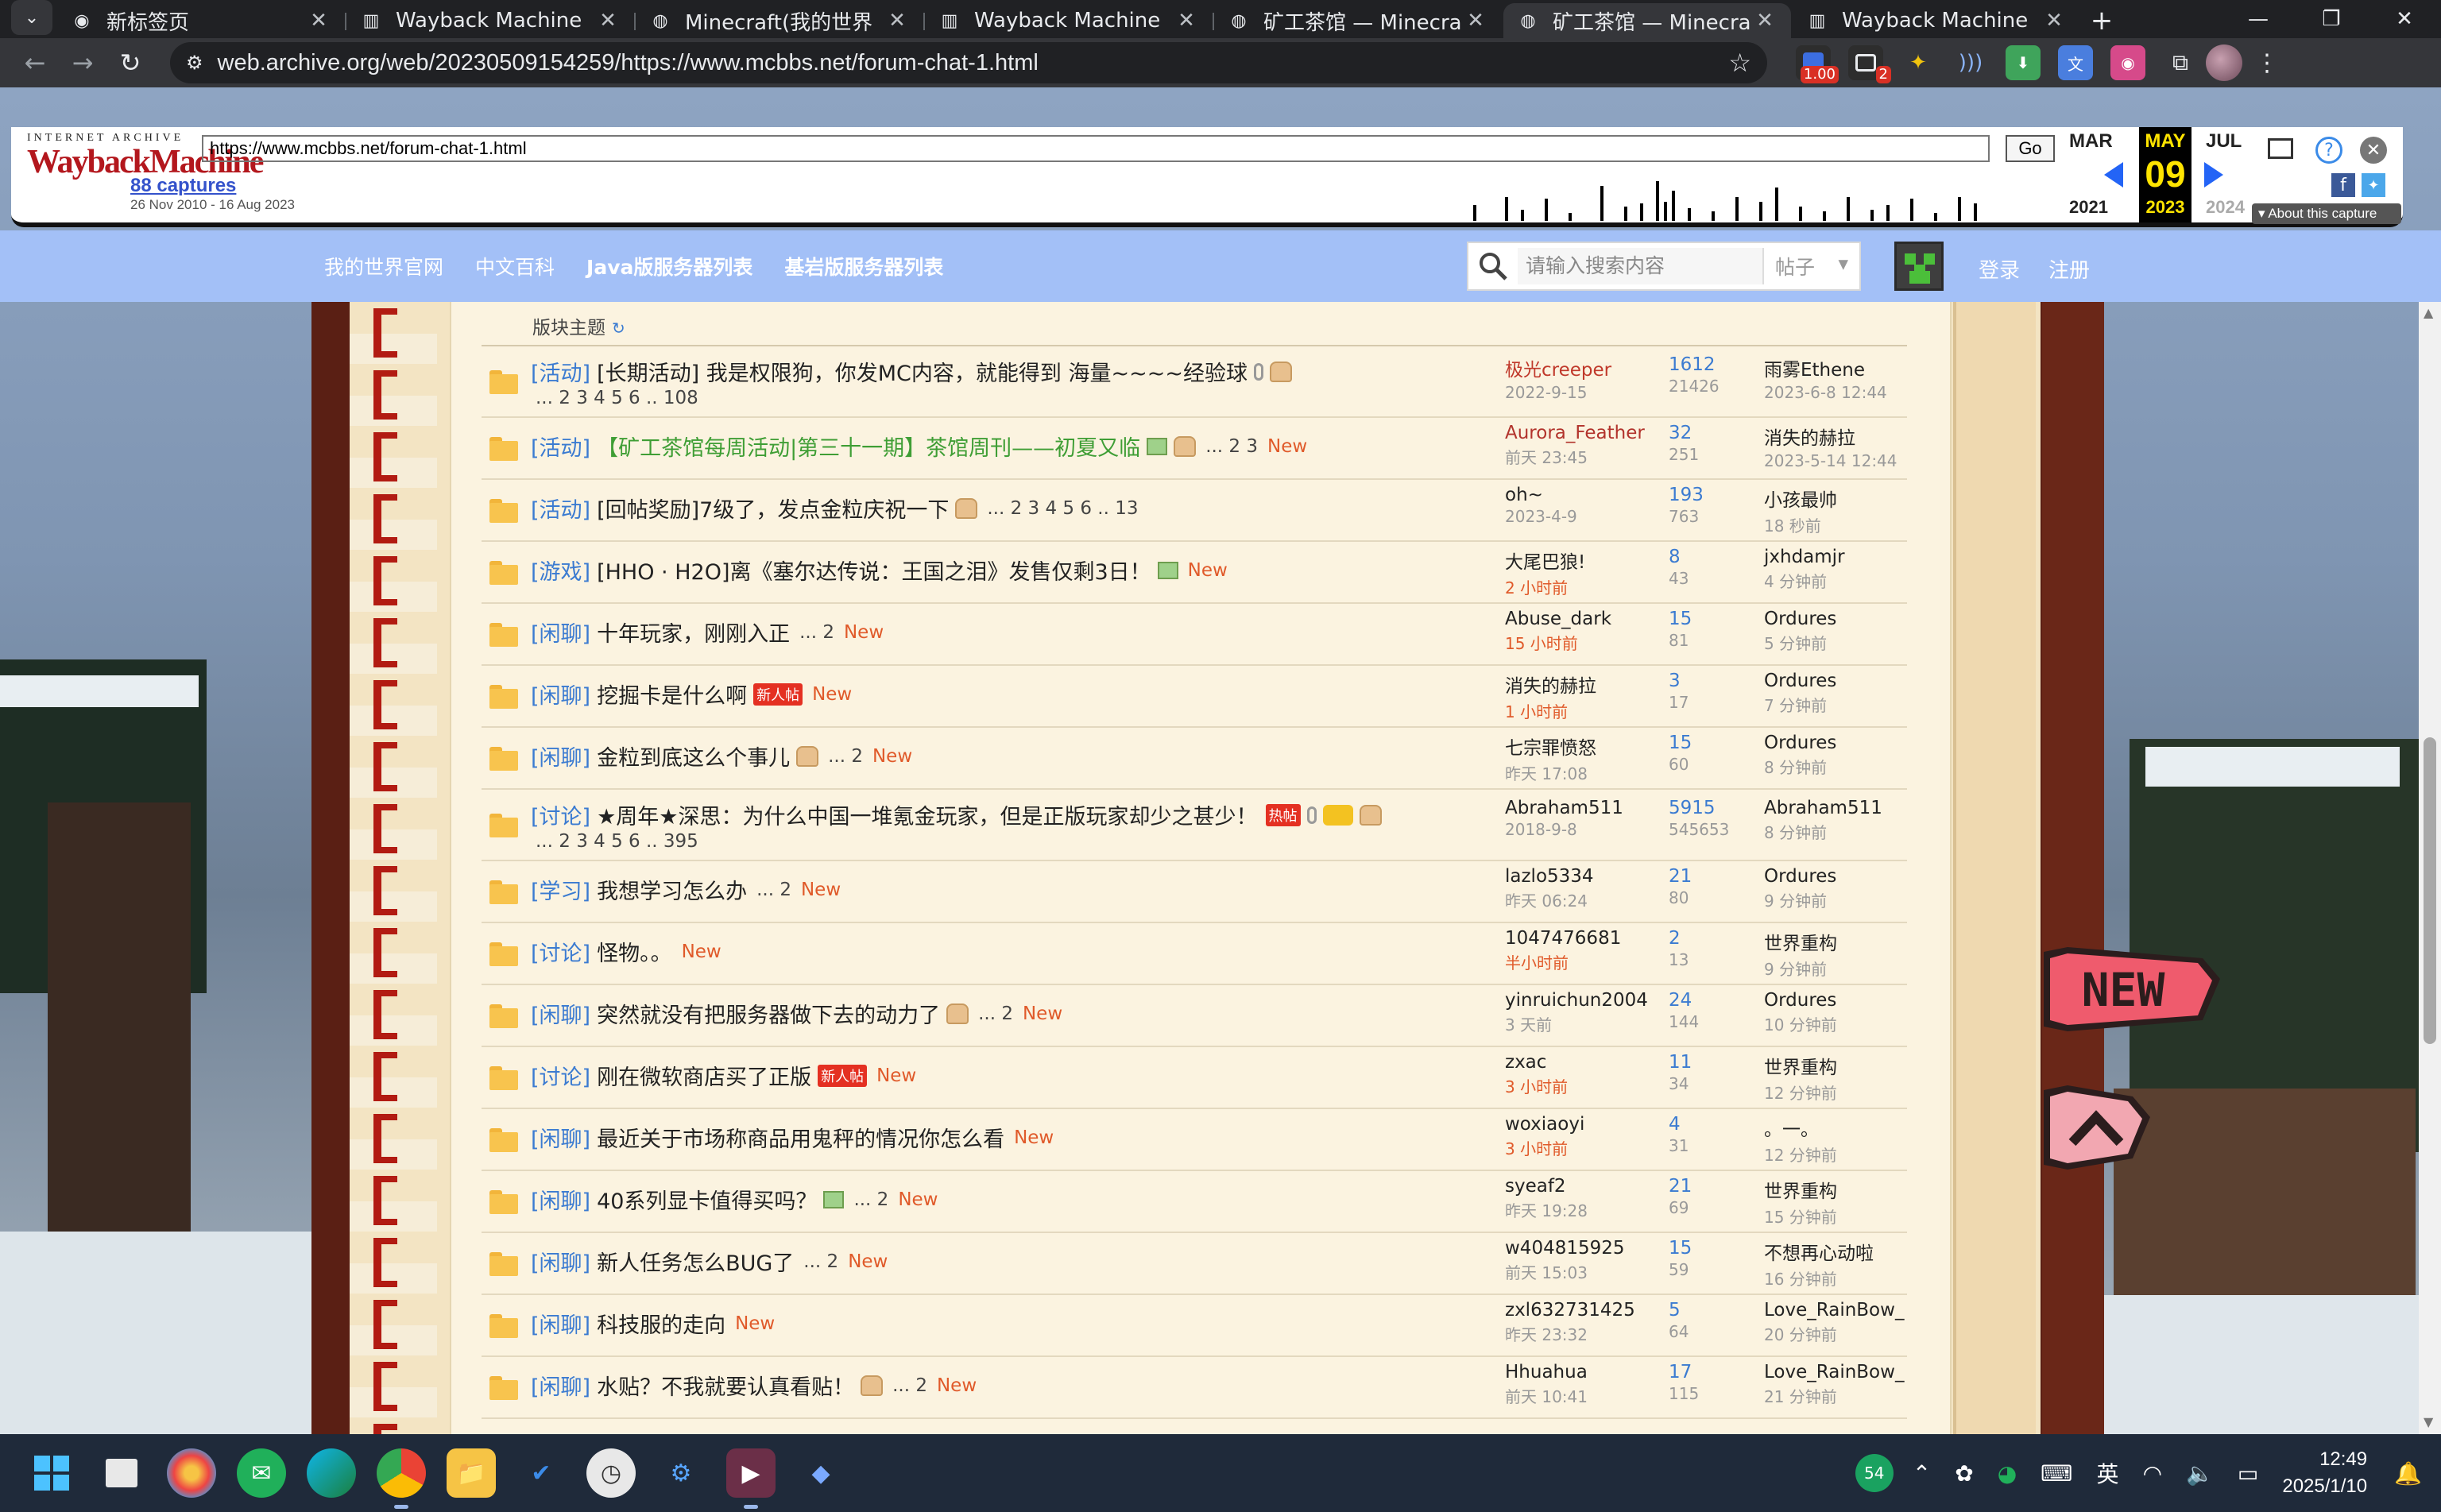 The width and height of the screenshot is (2441, 1512). I want to click on browser-tab: ▥ Wayback Machine ✕, so click(1069, 20).